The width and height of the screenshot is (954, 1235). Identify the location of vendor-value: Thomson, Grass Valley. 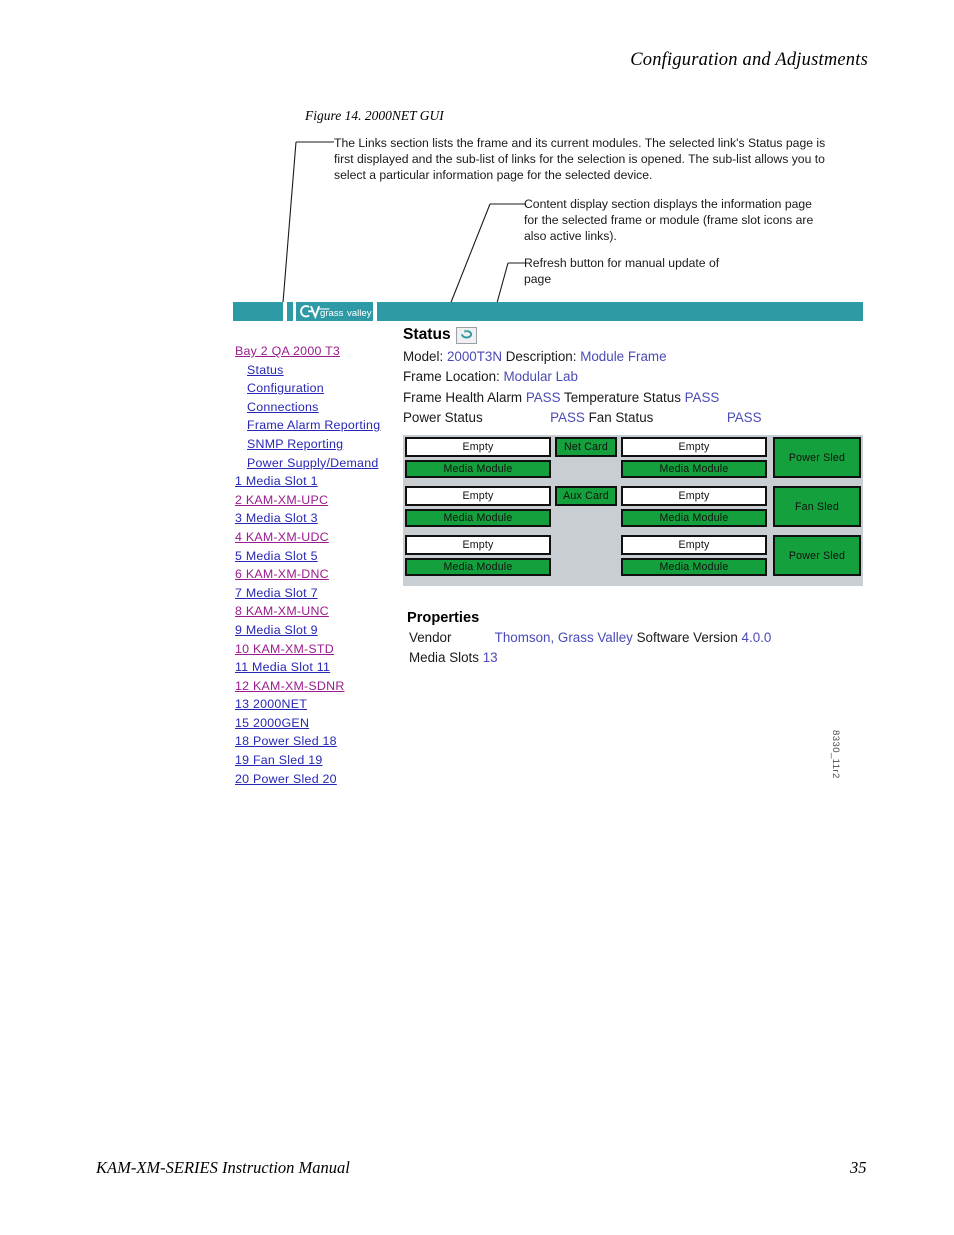
(563, 637).